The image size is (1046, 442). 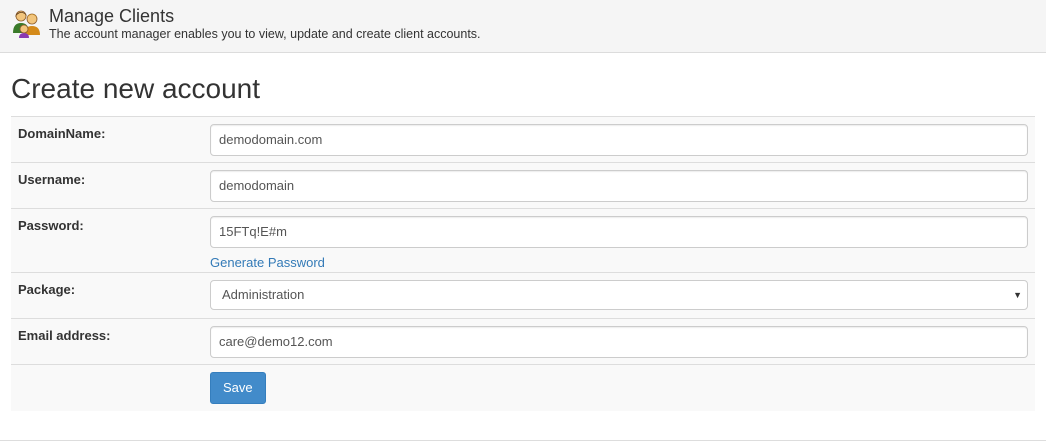 What do you see at coordinates (238, 388) in the screenshot?
I see `save-button: Save` at bounding box center [238, 388].